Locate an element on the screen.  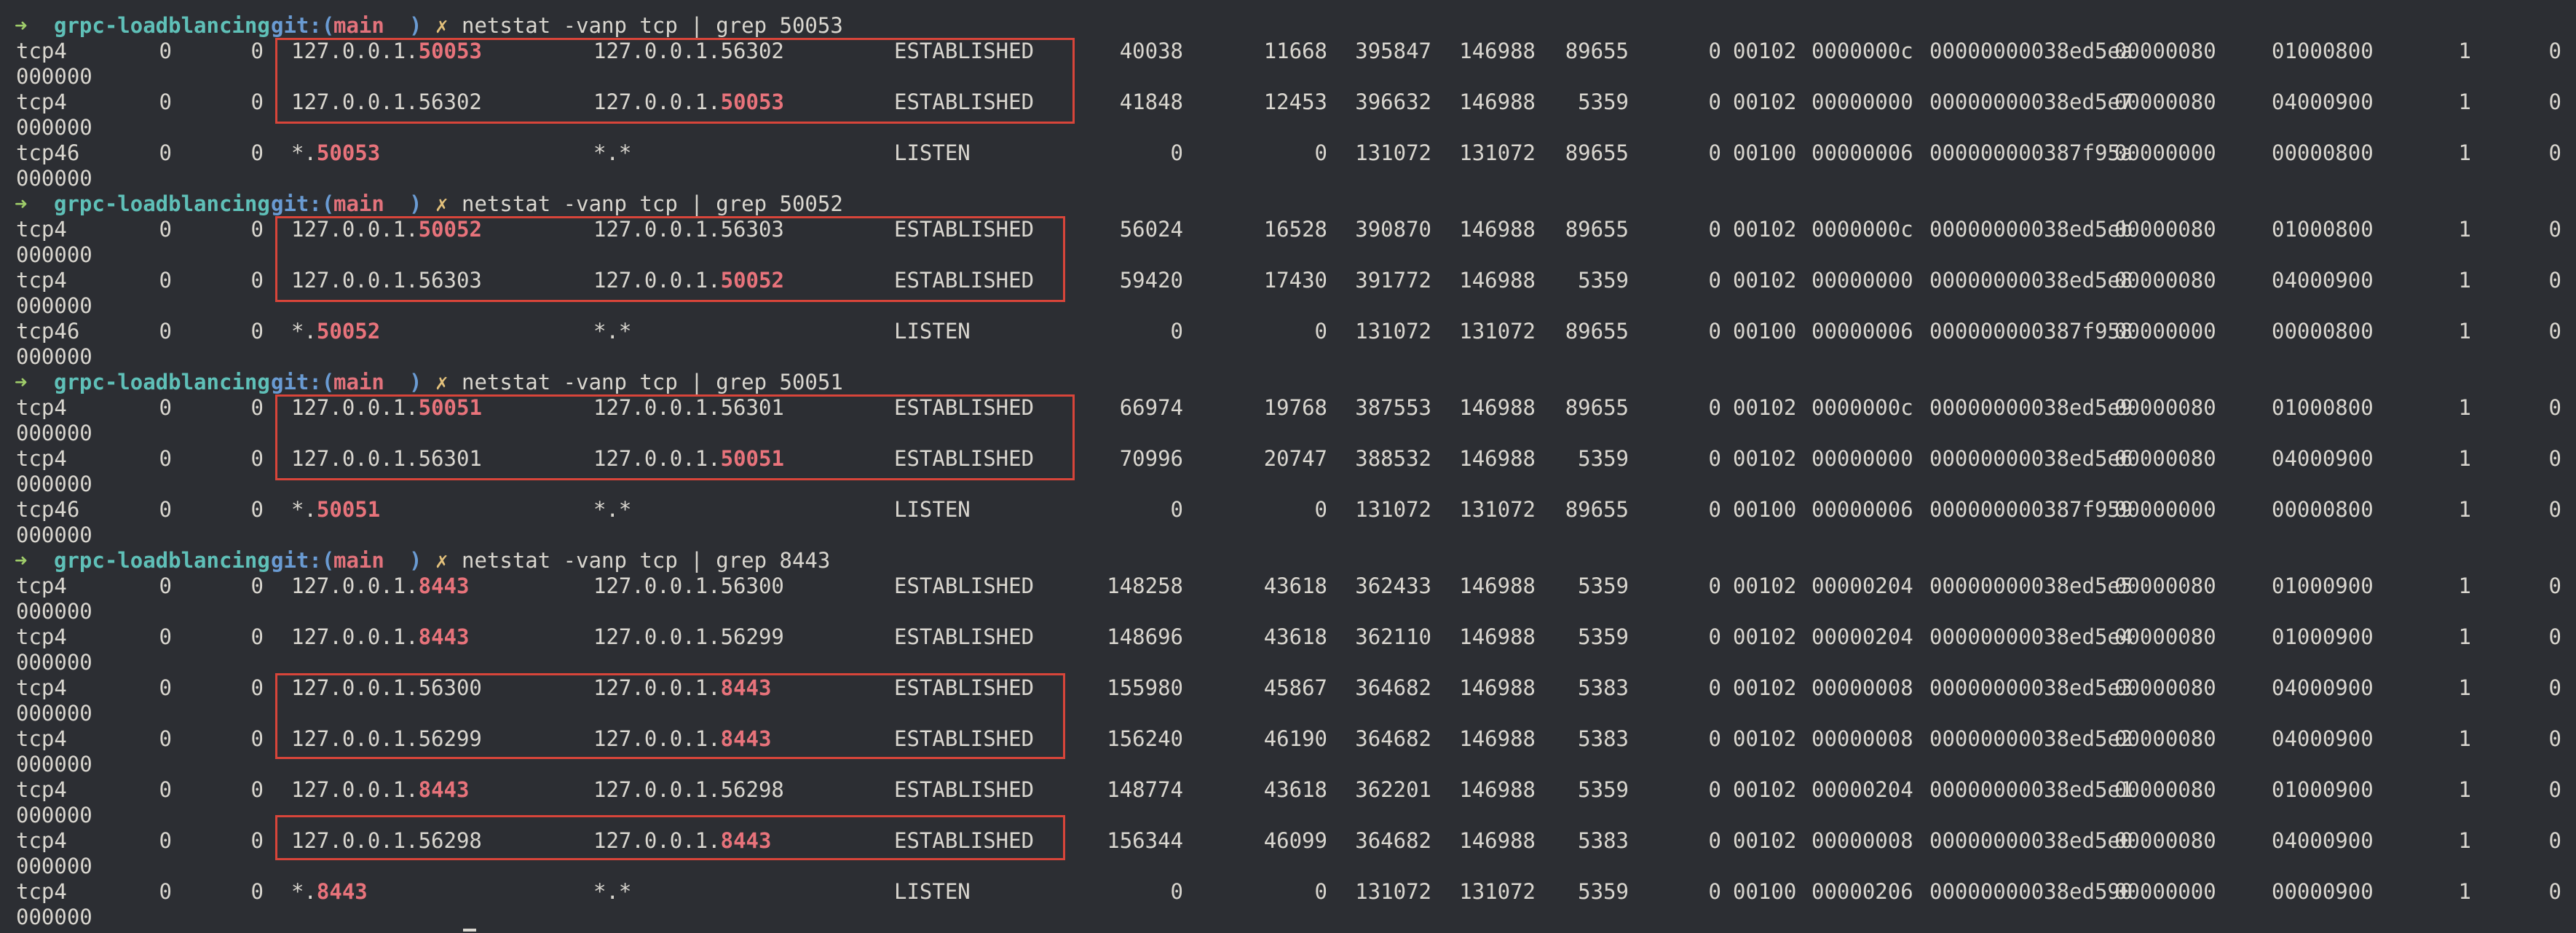
cell-rhiwat: 156240 is located at coordinates (1145, 738).